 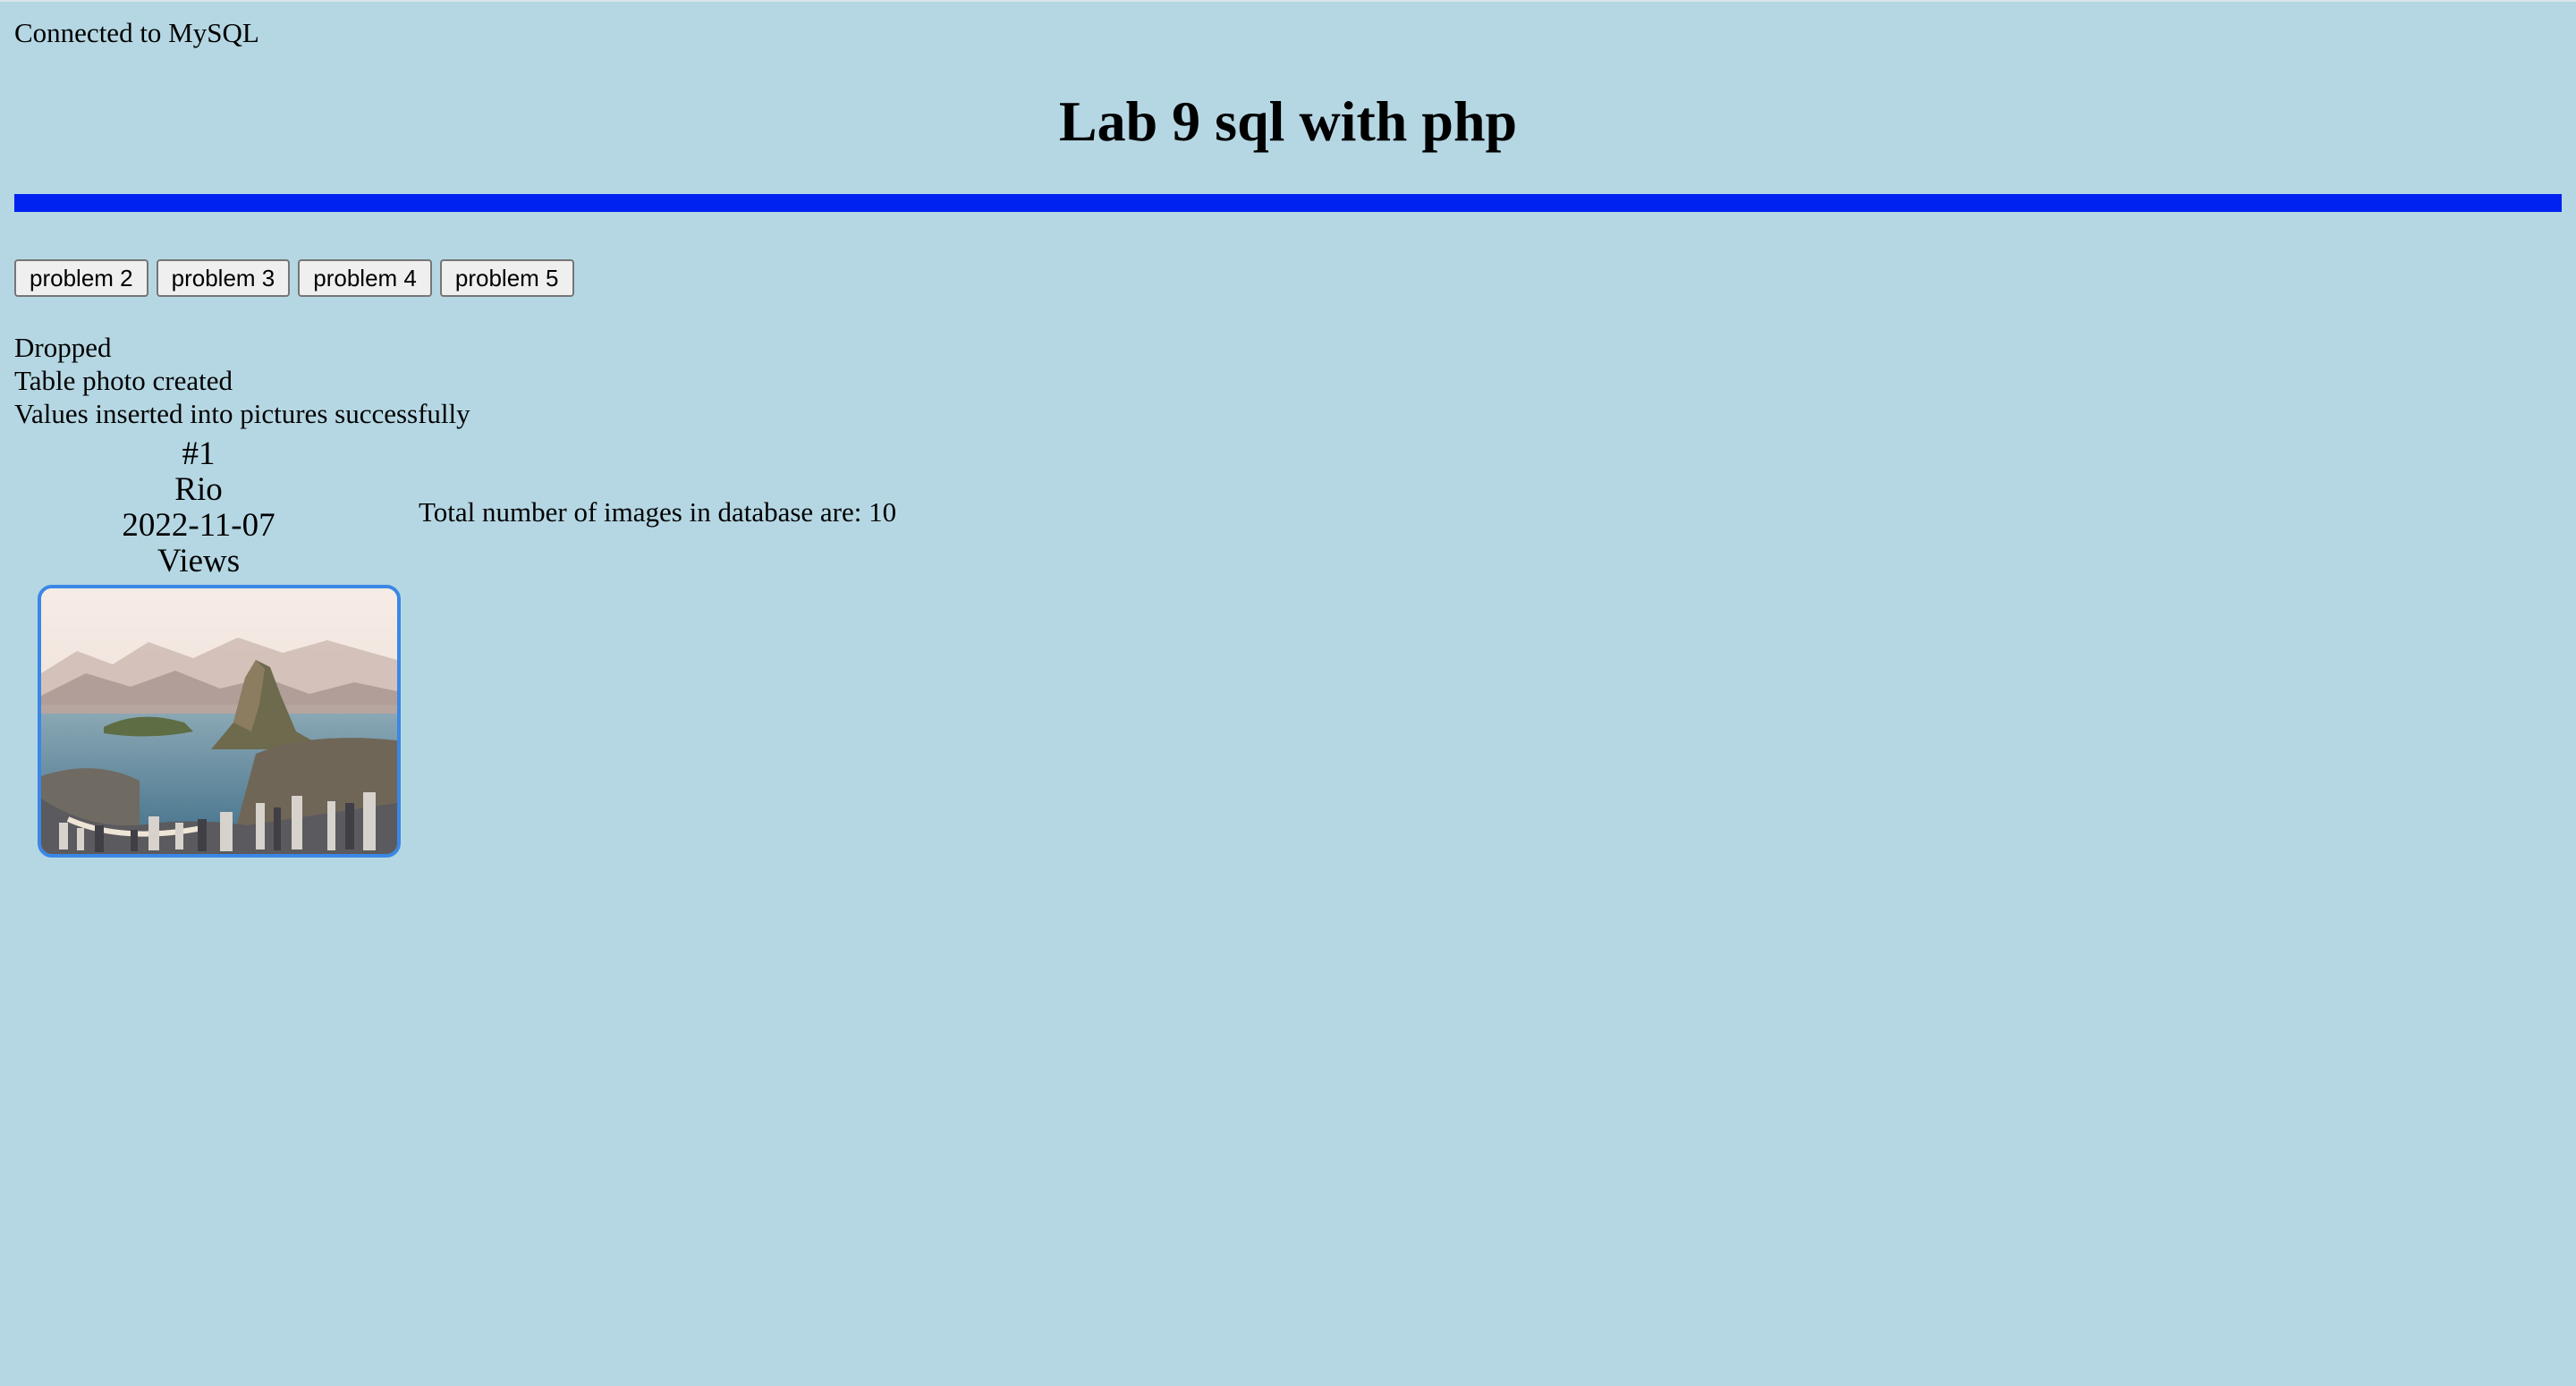 I want to click on message-table-created: Table photo created, so click(x=123, y=380).